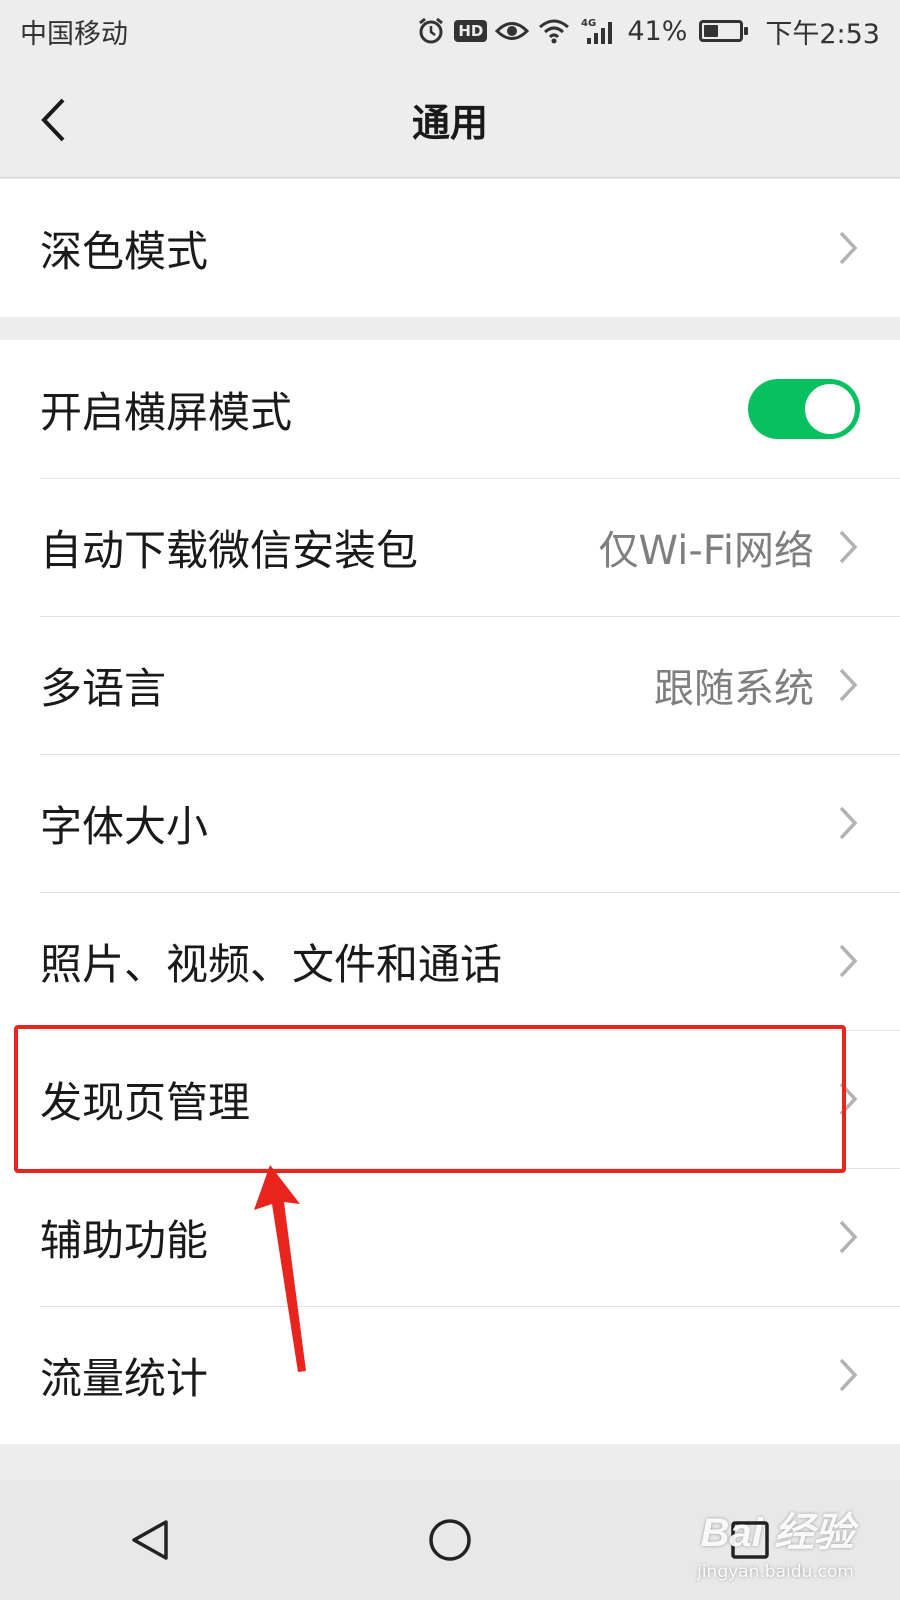  Describe the element at coordinates (450, 823) in the screenshot. I see `settings-item-font-size: 字体大小` at that location.